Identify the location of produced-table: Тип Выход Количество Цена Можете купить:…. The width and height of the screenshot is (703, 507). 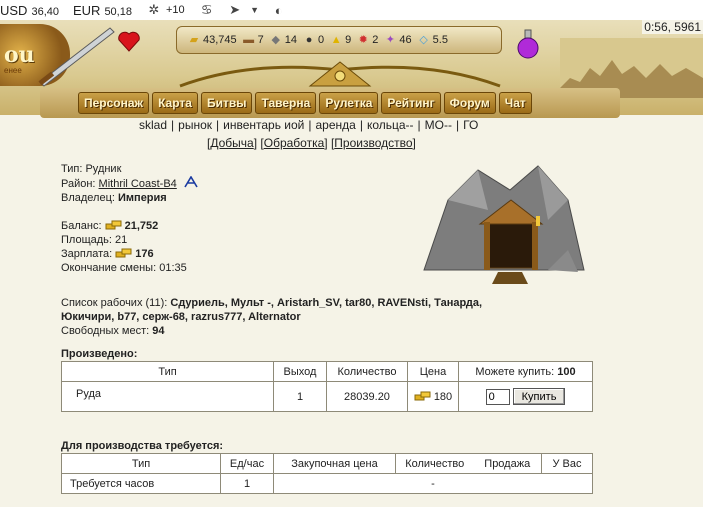
(327, 386).